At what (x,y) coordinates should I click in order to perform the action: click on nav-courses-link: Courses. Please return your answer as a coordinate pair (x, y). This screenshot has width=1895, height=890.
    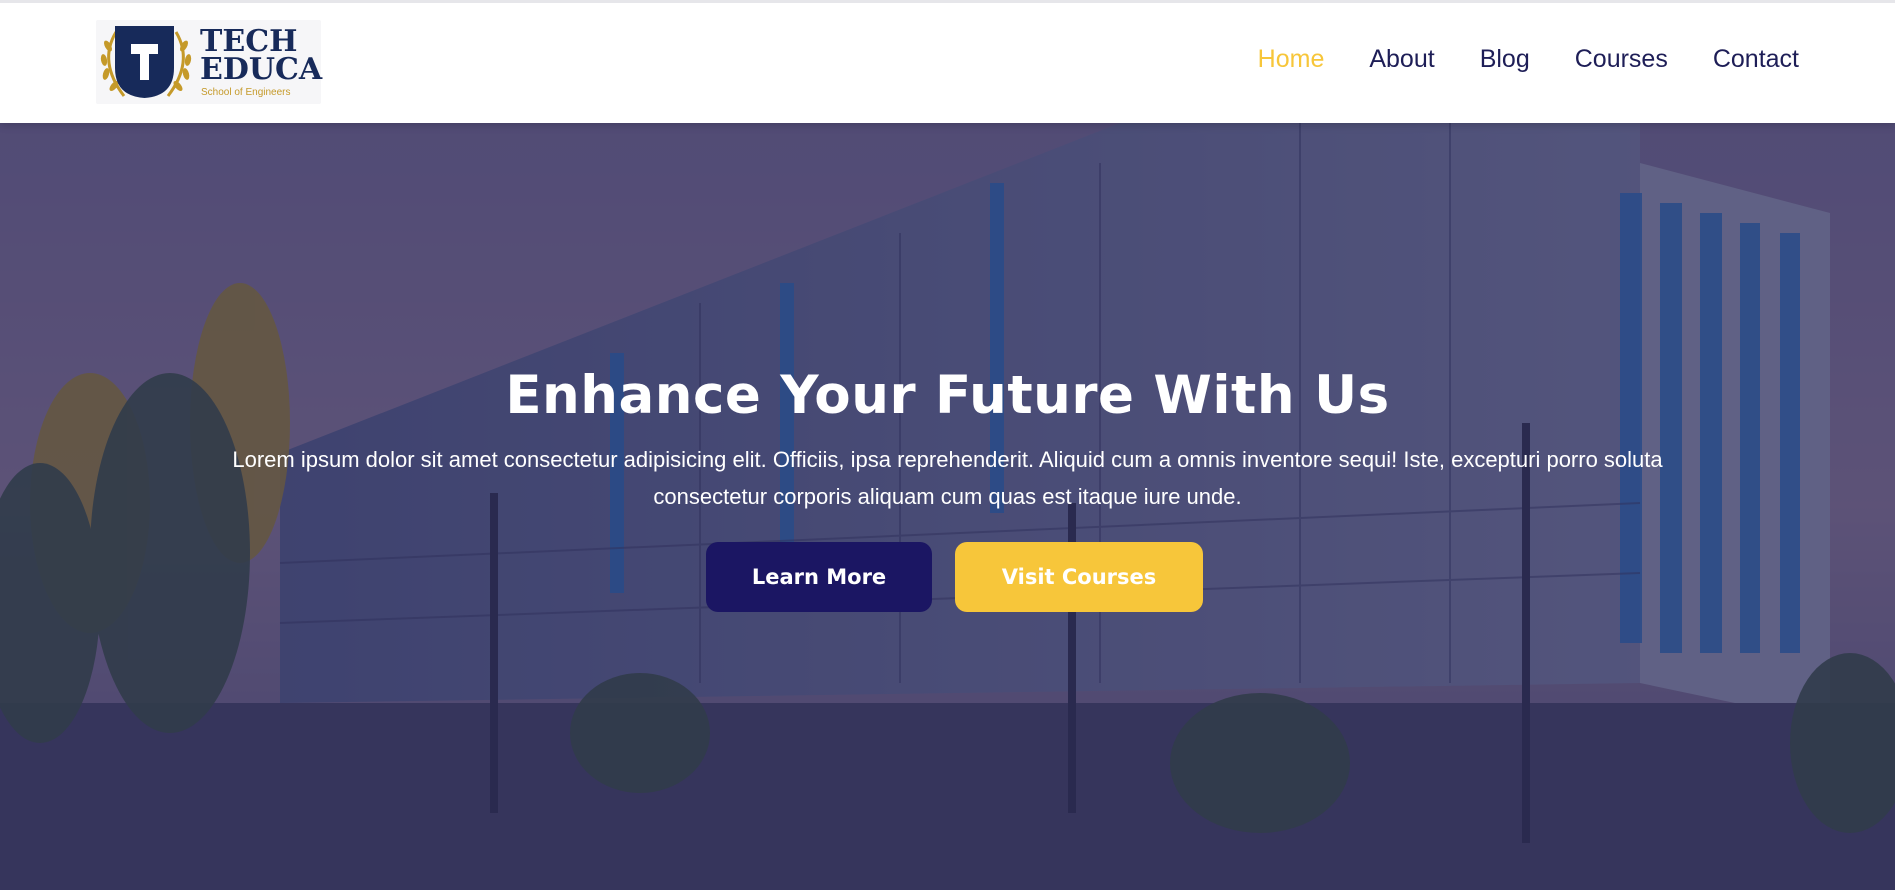
    Looking at the image, I should click on (1621, 59).